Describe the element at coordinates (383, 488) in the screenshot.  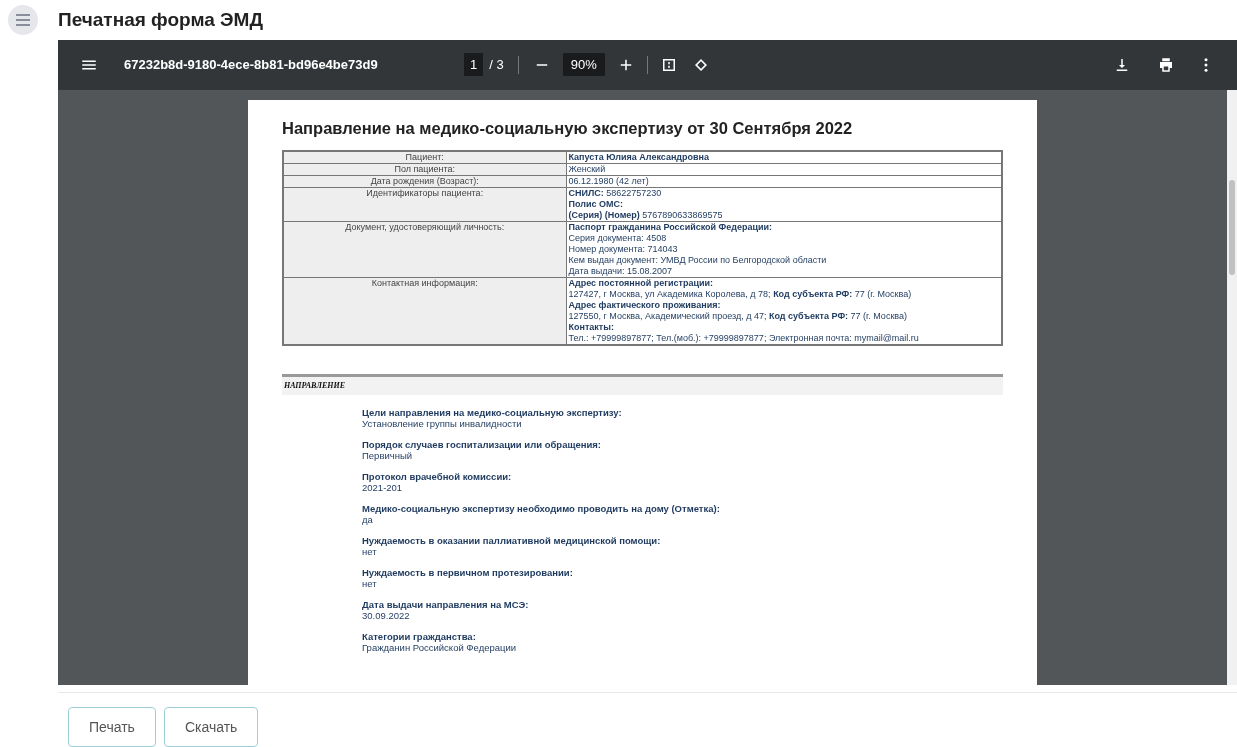
I see `field-value: 2021-201` at that location.